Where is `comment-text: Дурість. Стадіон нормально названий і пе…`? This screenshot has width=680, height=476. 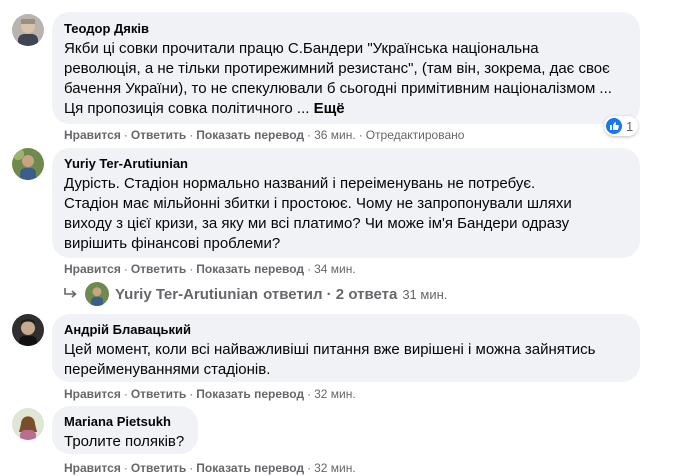
comment-text: Дурість. Стадіон нормально названий і пе… is located at coordinates (318, 213).